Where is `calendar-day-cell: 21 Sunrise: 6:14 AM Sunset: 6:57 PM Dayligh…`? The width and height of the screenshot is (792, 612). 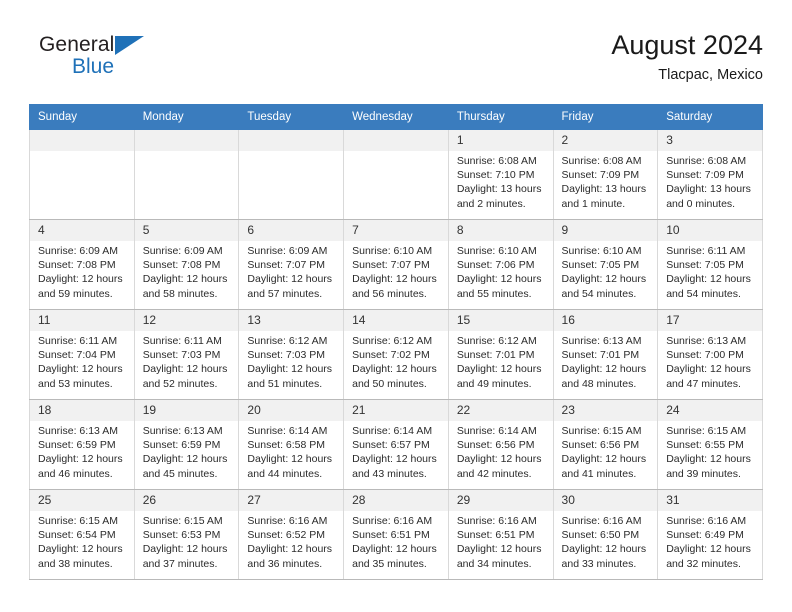
calendar-day-cell: 21 Sunrise: 6:14 AM Sunset: 6:57 PM Dayligh… is located at coordinates (396, 444).